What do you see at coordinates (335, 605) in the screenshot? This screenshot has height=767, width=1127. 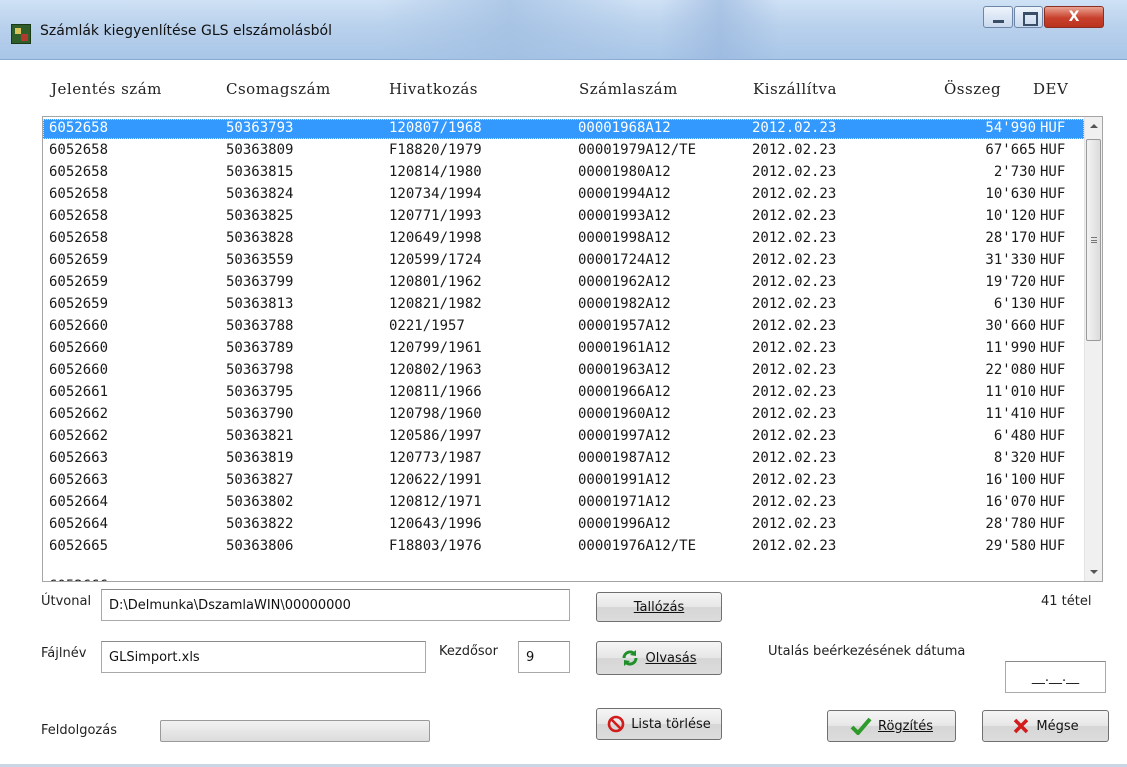 I see `path-input: D:\Delmunka\DszamlaWIN\00000000` at bounding box center [335, 605].